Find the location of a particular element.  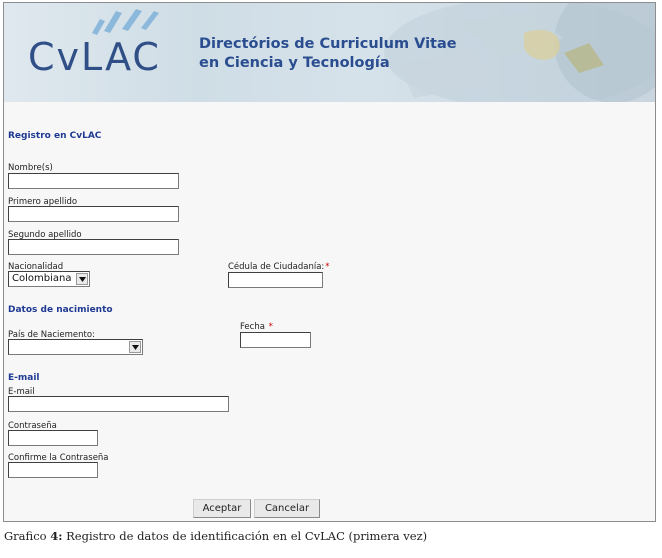

cancel-button: Cancelar is located at coordinates (287, 508).